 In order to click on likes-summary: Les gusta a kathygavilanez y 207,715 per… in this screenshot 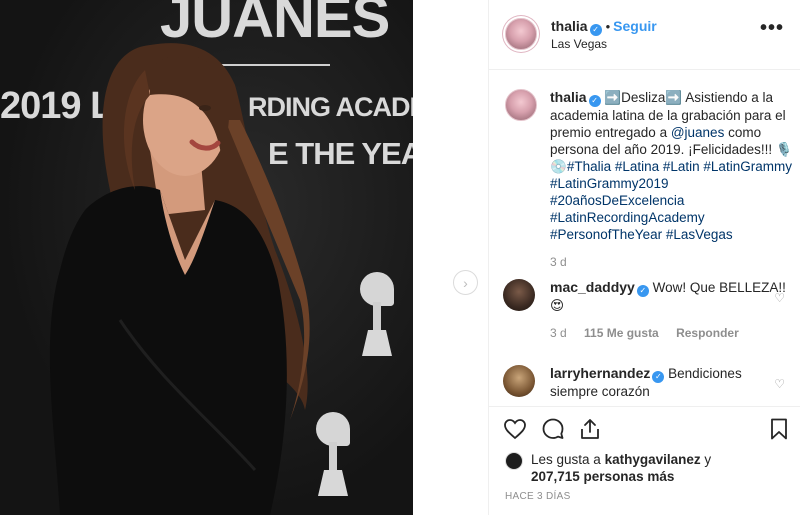, I will do `click(608, 468)`.